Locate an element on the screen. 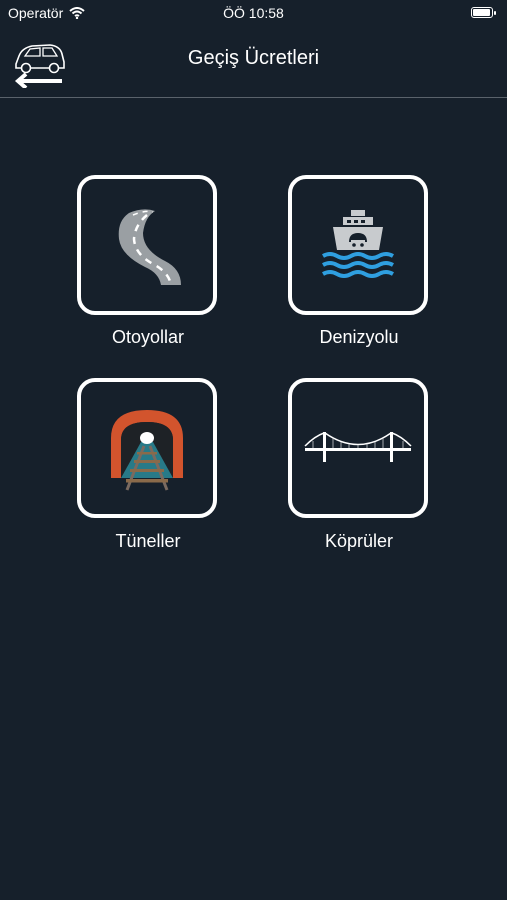 The width and height of the screenshot is (507, 900). highway-road-icon is located at coordinates (149, 247).